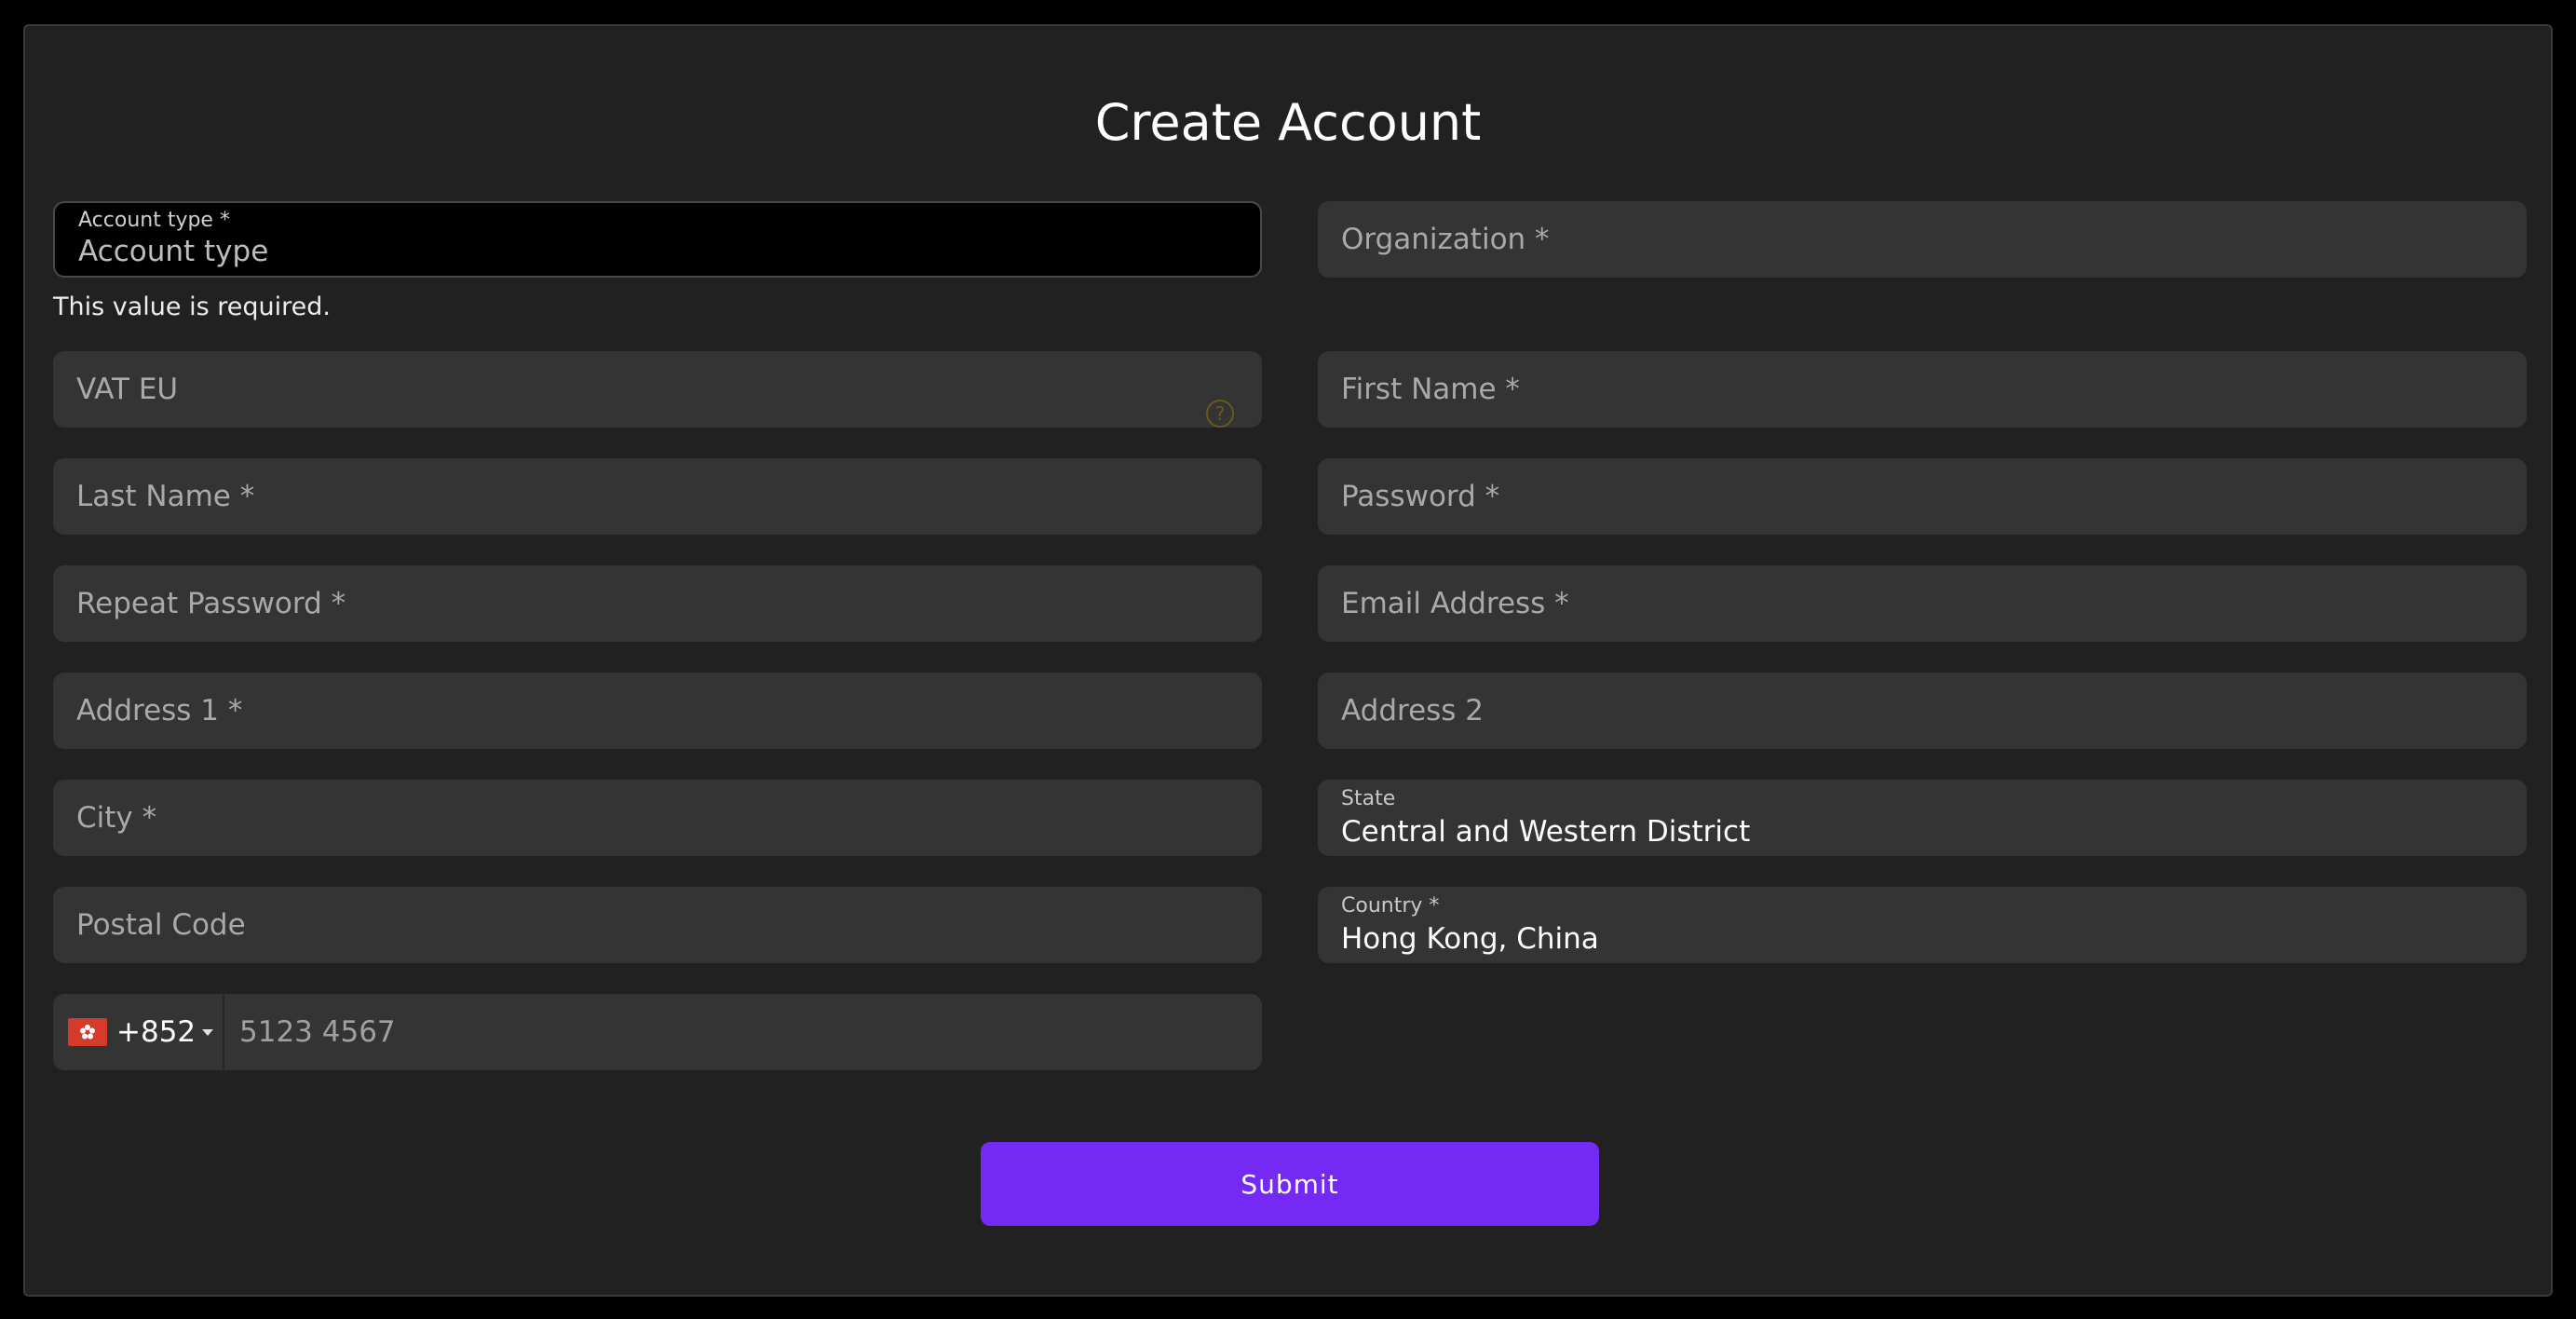 This screenshot has height=1319, width=2576. I want to click on address2-field: Address 2, so click(1922, 711).